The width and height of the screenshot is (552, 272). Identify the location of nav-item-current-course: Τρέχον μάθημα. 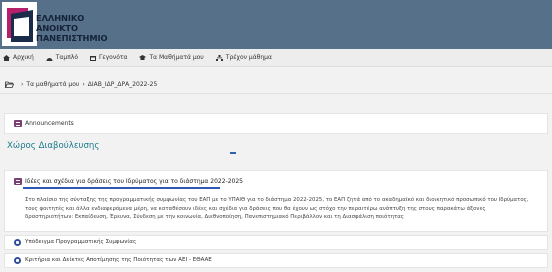
(243, 57).